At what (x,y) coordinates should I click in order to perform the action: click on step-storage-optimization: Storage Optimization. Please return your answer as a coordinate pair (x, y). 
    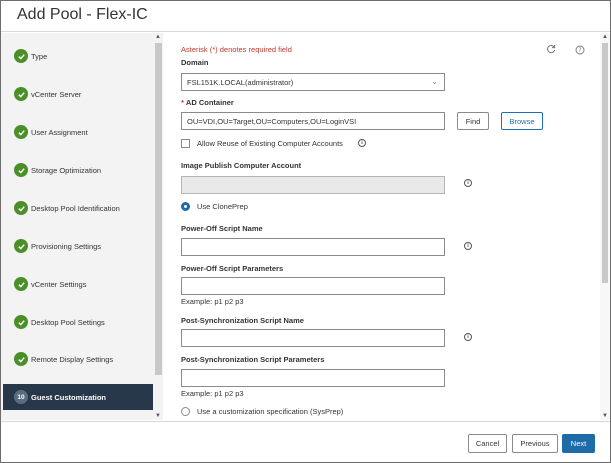
    Looking at the image, I should click on (77, 170).